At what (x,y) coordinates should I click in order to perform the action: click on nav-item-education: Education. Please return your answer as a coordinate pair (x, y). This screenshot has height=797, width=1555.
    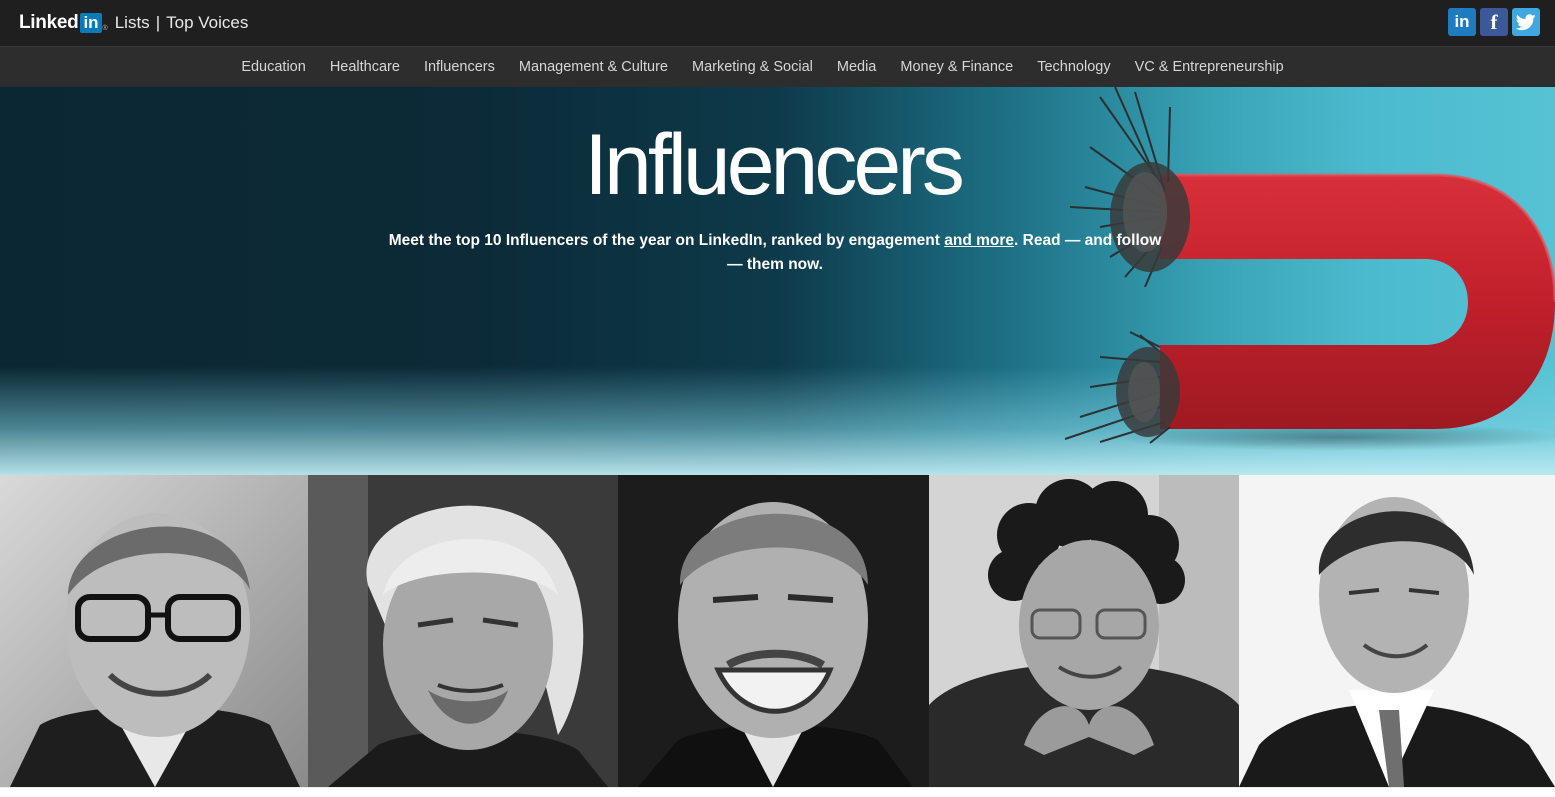
    Looking at the image, I should click on (273, 67).